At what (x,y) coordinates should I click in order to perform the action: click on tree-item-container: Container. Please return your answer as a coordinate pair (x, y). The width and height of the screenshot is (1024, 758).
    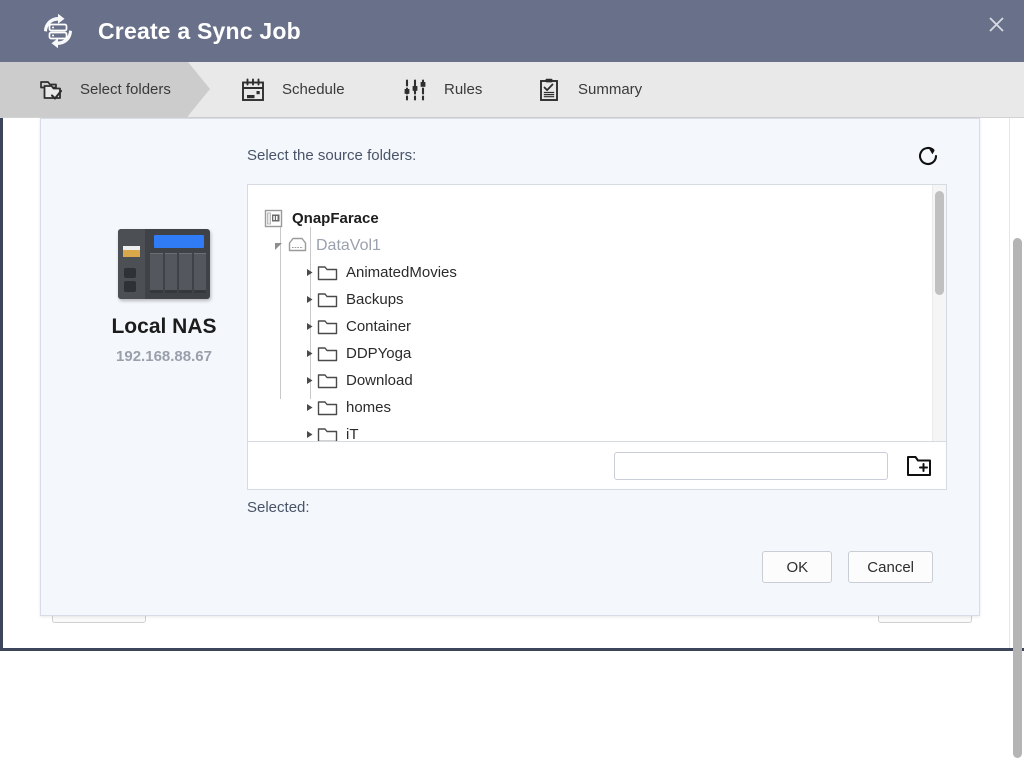
    Looking at the image, I should click on (590, 326).